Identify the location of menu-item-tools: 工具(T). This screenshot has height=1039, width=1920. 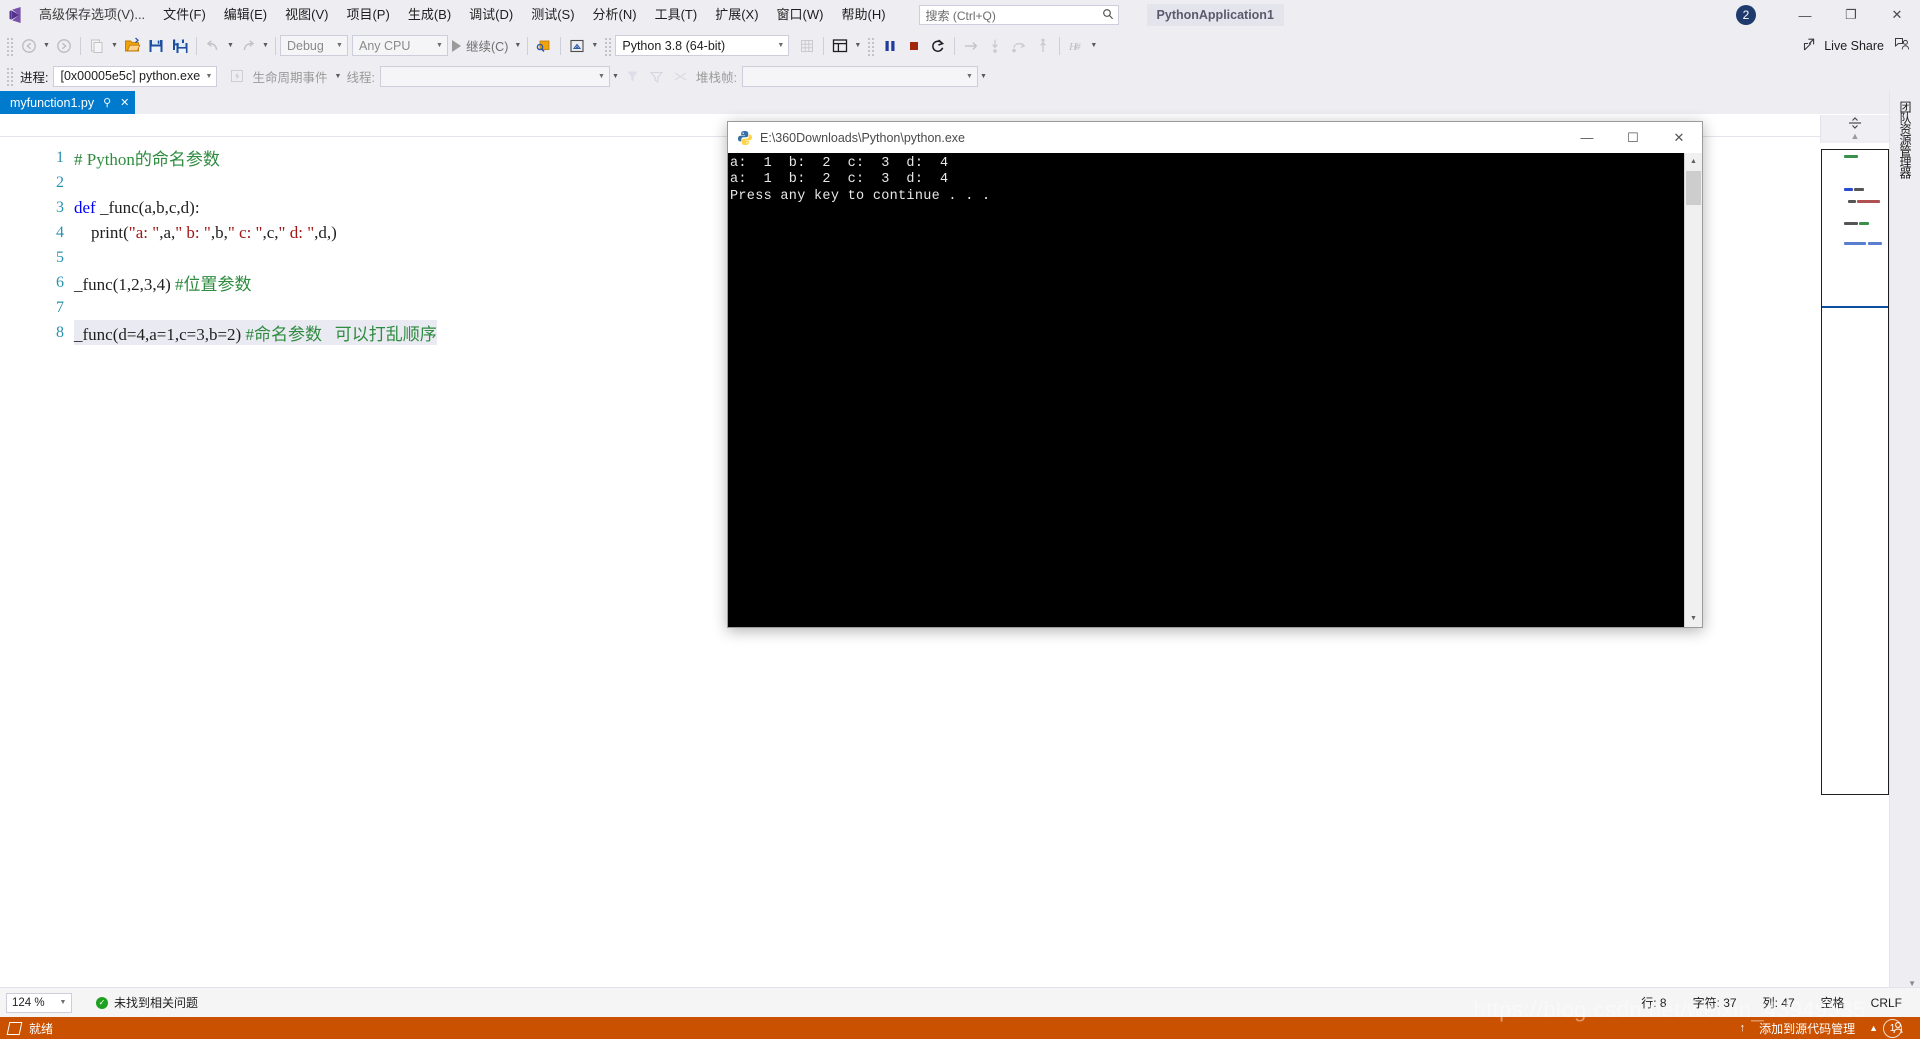
(676, 15).